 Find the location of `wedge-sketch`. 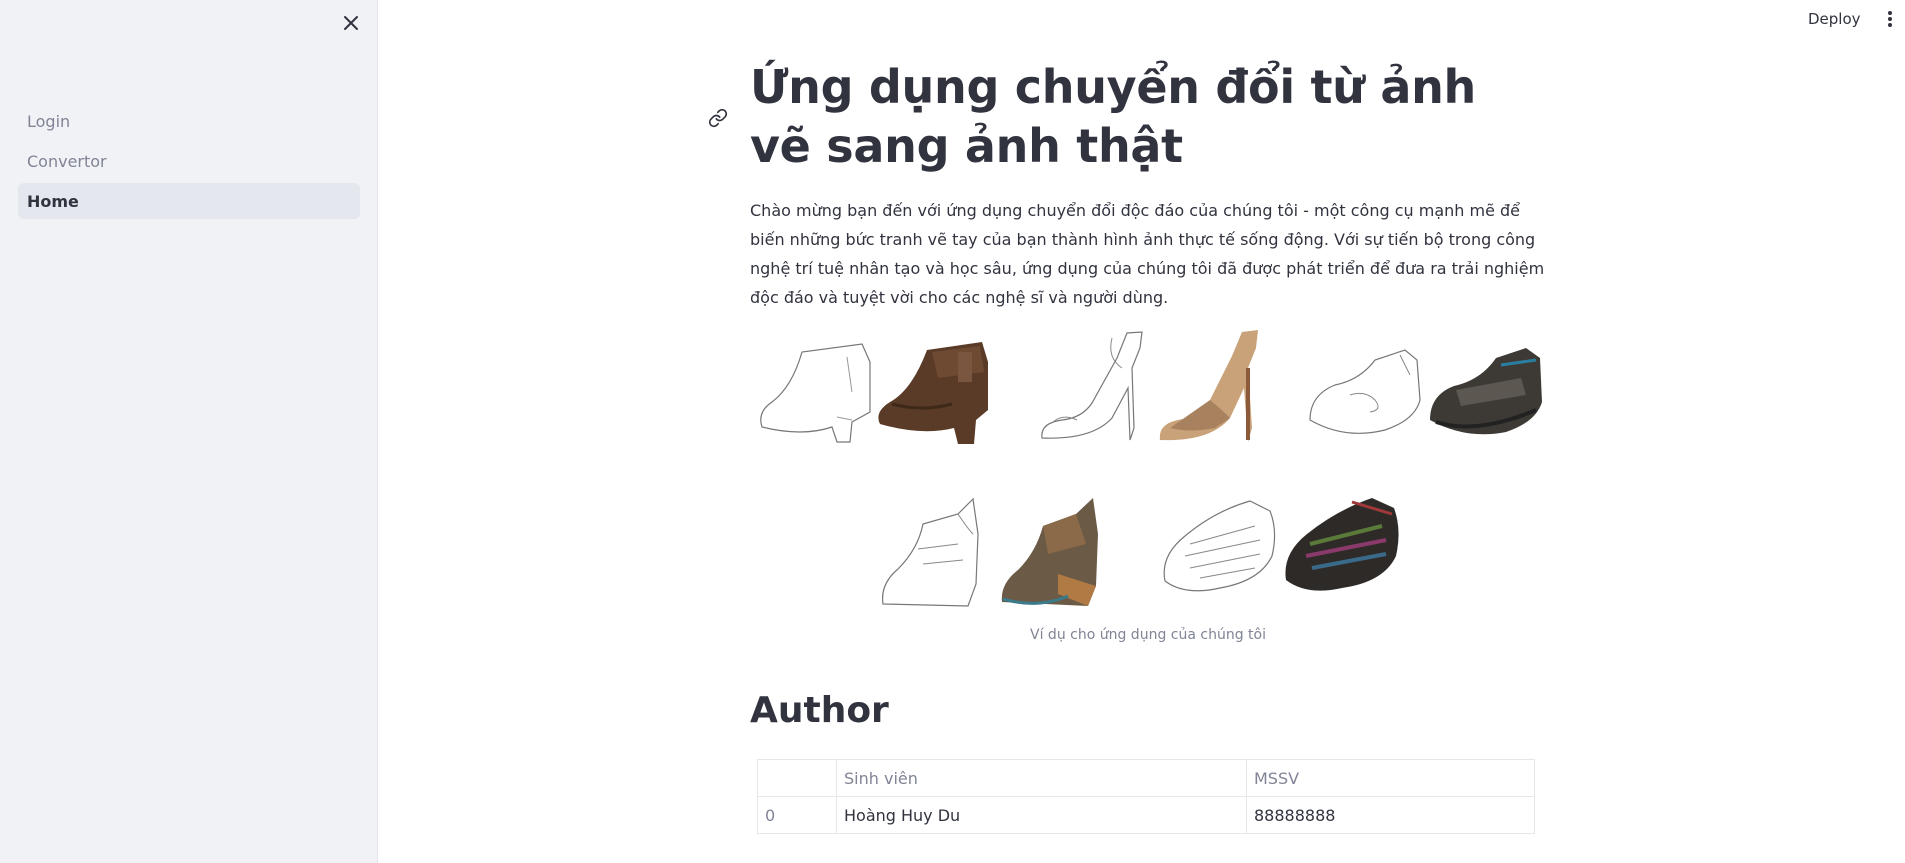

wedge-sketch is located at coordinates (930, 552).